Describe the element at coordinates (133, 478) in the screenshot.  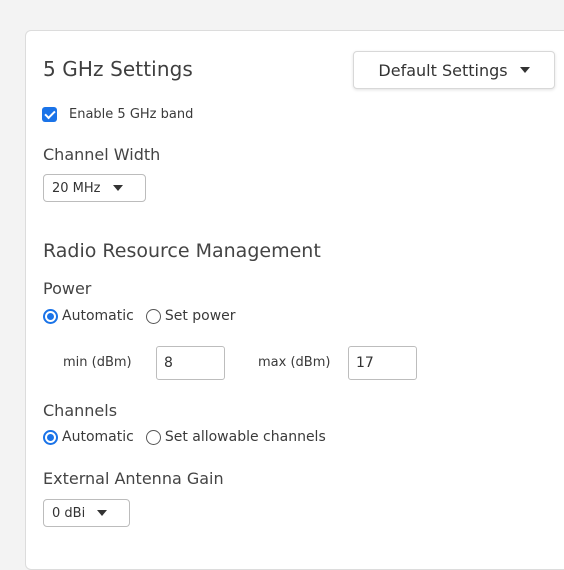
I see `antenna-gain-label: External Antenna Gain` at that location.